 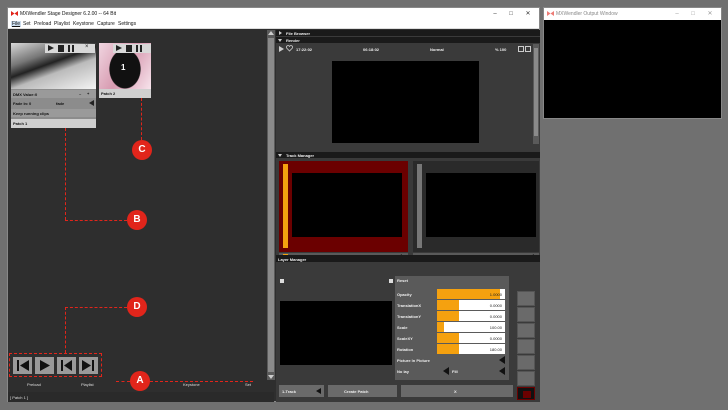 What do you see at coordinates (53, 94) in the screenshot?
I see `patch-1-dmx-row: DMX Value: 0 – +` at bounding box center [53, 94].